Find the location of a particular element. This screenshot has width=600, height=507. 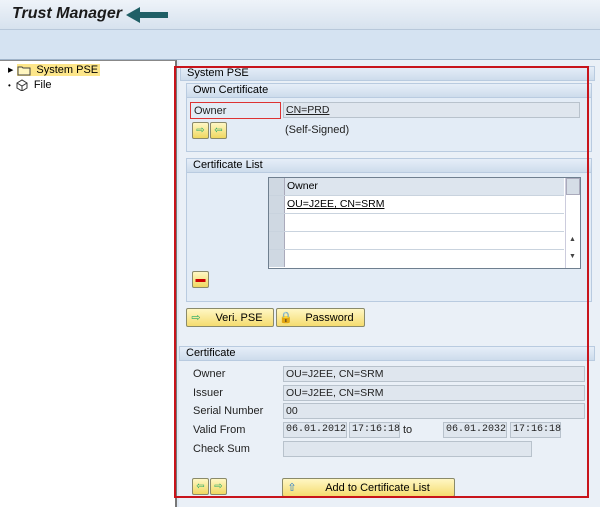

certificate-list-header: Certificate List is located at coordinates (389, 165).